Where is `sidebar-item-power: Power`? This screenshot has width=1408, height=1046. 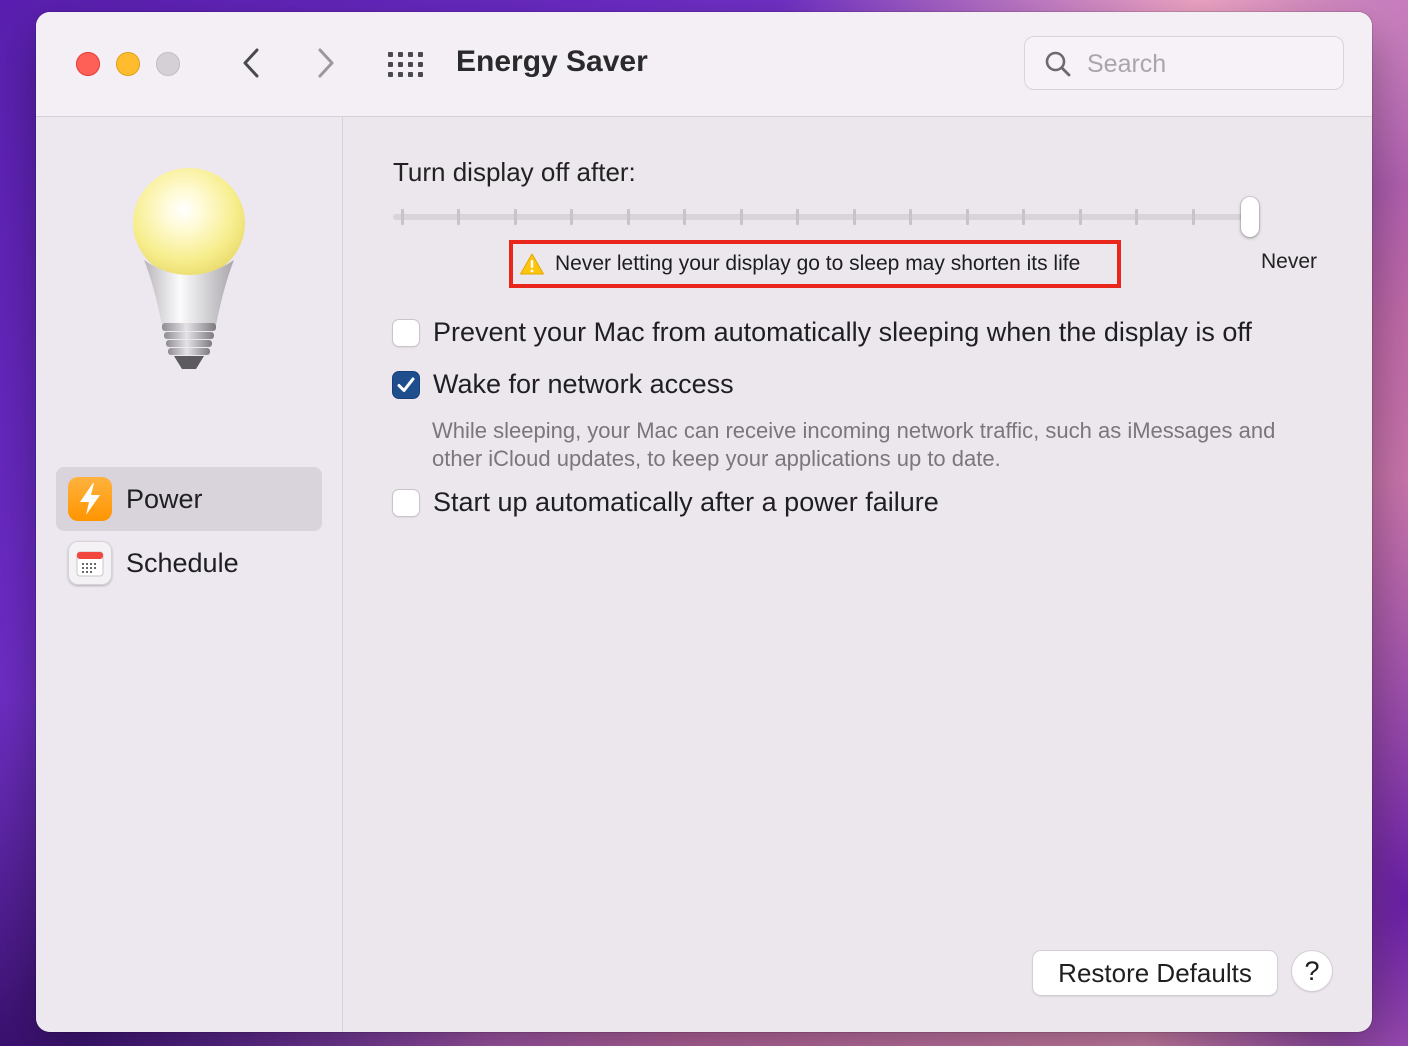 sidebar-item-power: Power is located at coordinates (189, 499).